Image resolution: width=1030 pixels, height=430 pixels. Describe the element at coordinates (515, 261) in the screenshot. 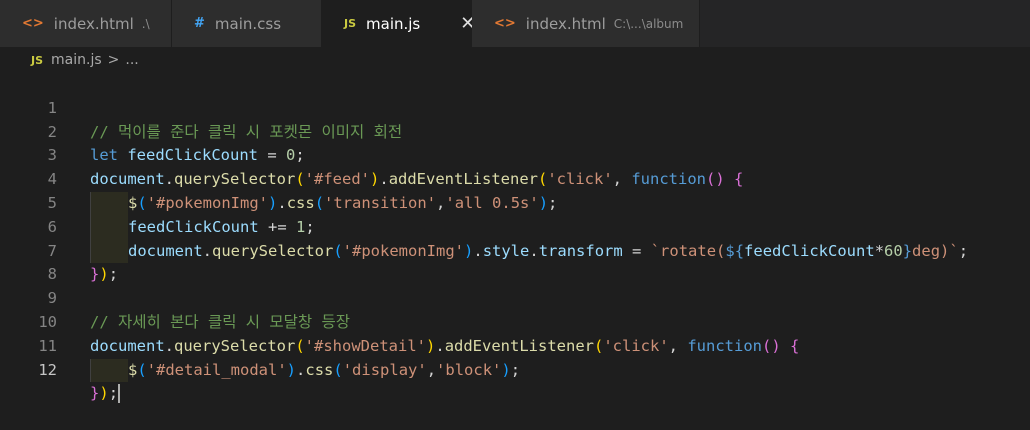

I see `code-line: 8` at that location.